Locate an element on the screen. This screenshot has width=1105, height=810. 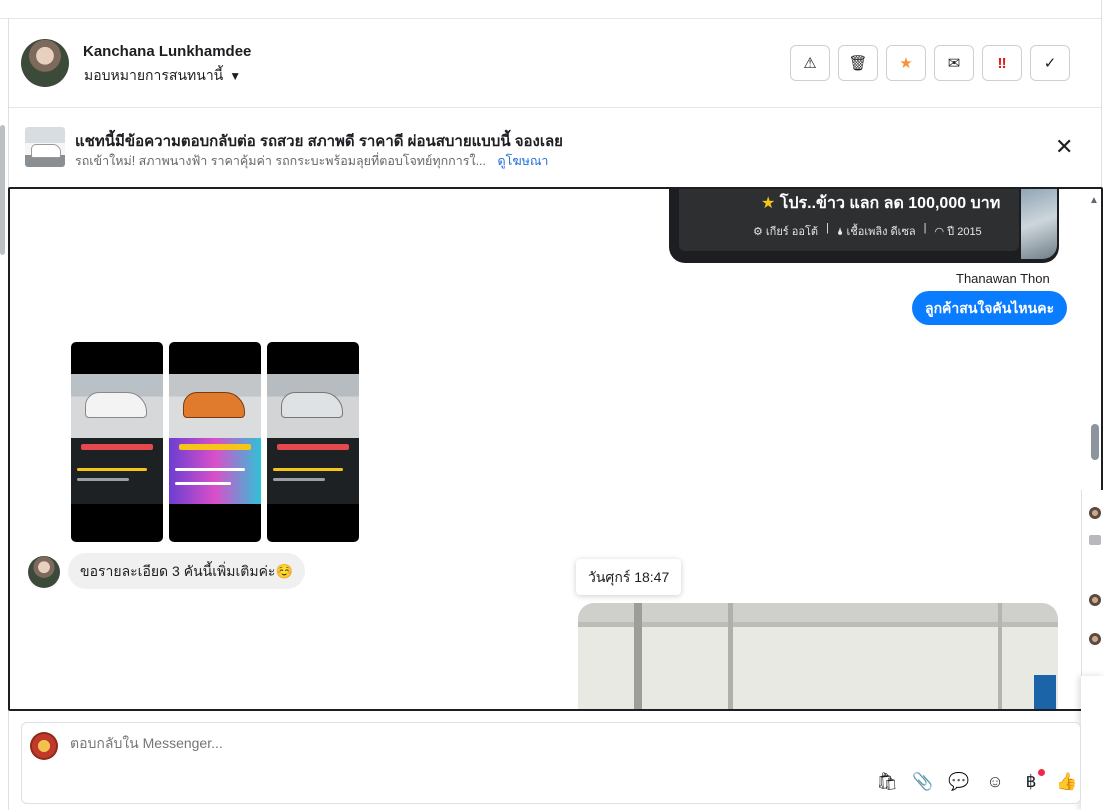
promo-star-icon: ★ is located at coordinates (768, 203).